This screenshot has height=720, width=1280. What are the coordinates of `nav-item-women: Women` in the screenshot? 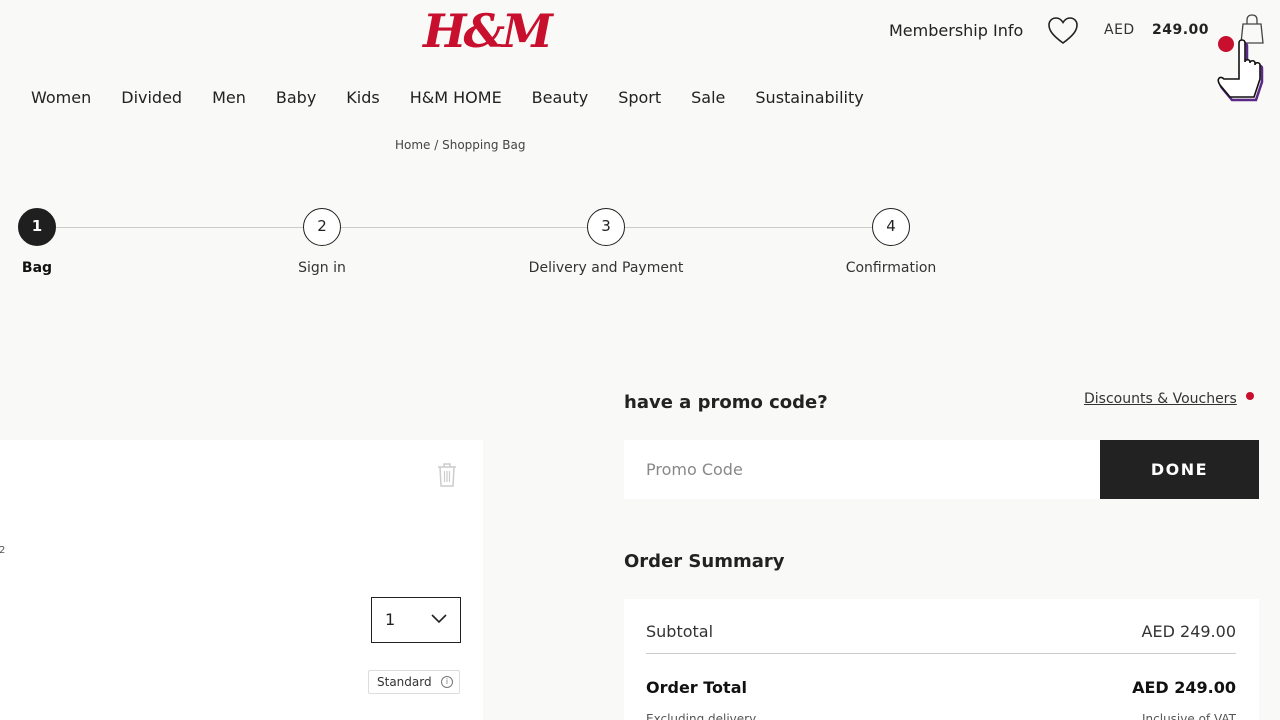 It's located at (61, 98).